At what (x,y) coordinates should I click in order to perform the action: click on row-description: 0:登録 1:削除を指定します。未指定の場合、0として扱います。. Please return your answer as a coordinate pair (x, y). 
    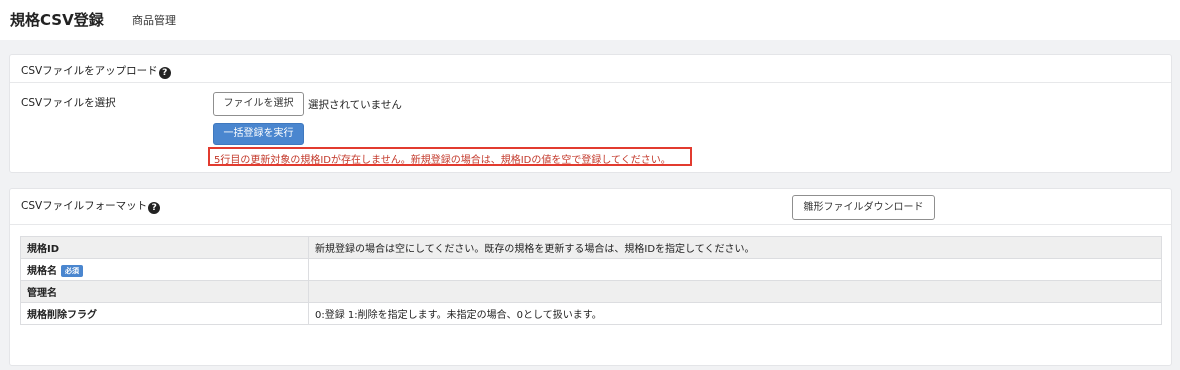
    Looking at the image, I should click on (735, 313).